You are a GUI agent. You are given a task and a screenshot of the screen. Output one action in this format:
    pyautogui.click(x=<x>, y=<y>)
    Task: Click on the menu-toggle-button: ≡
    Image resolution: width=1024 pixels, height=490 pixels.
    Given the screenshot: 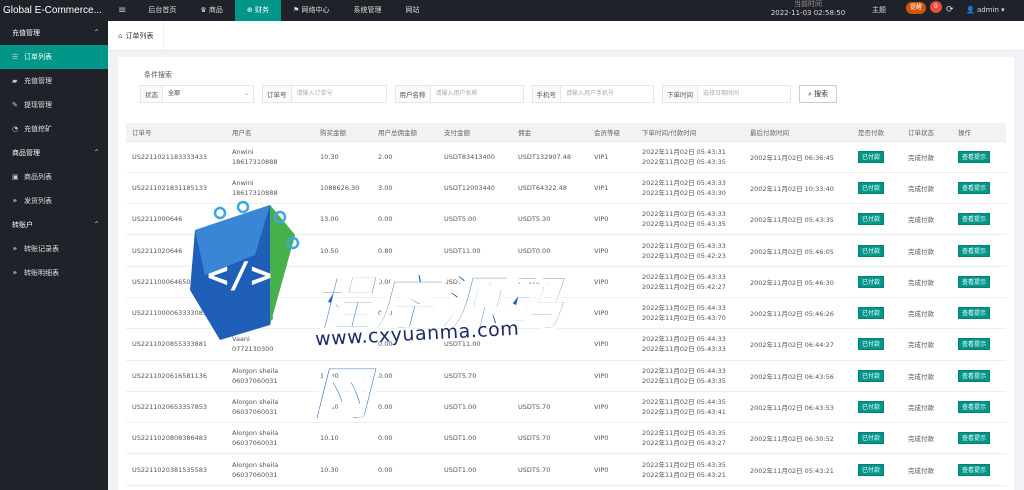 What is the action you would take?
    pyautogui.click(x=122, y=10)
    